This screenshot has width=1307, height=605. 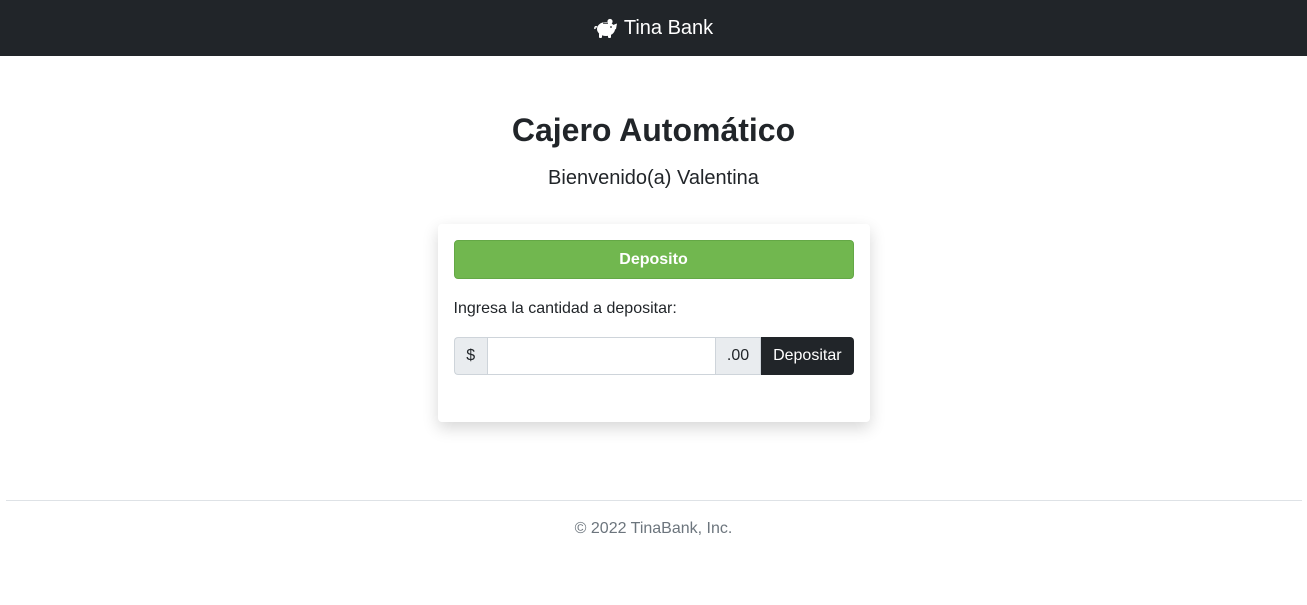 I want to click on decimal-suffix: .00, so click(x=738, y=356).